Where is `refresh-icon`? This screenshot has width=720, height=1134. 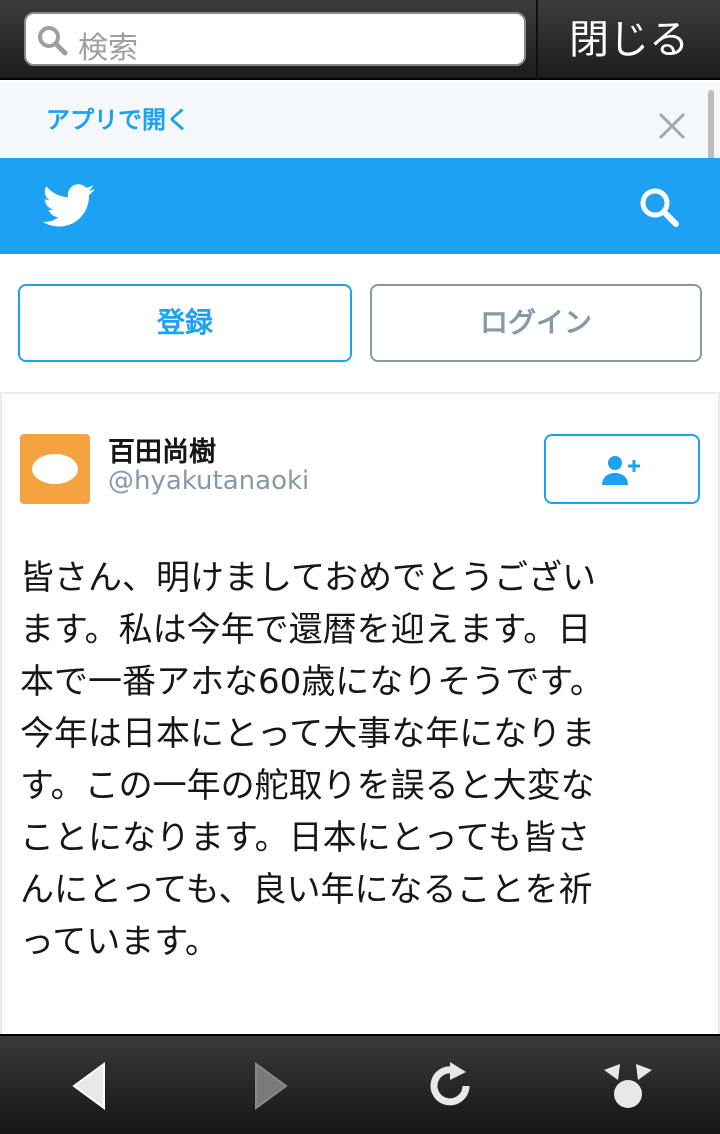 refresh-icon is located at coordinates (450, 1086).